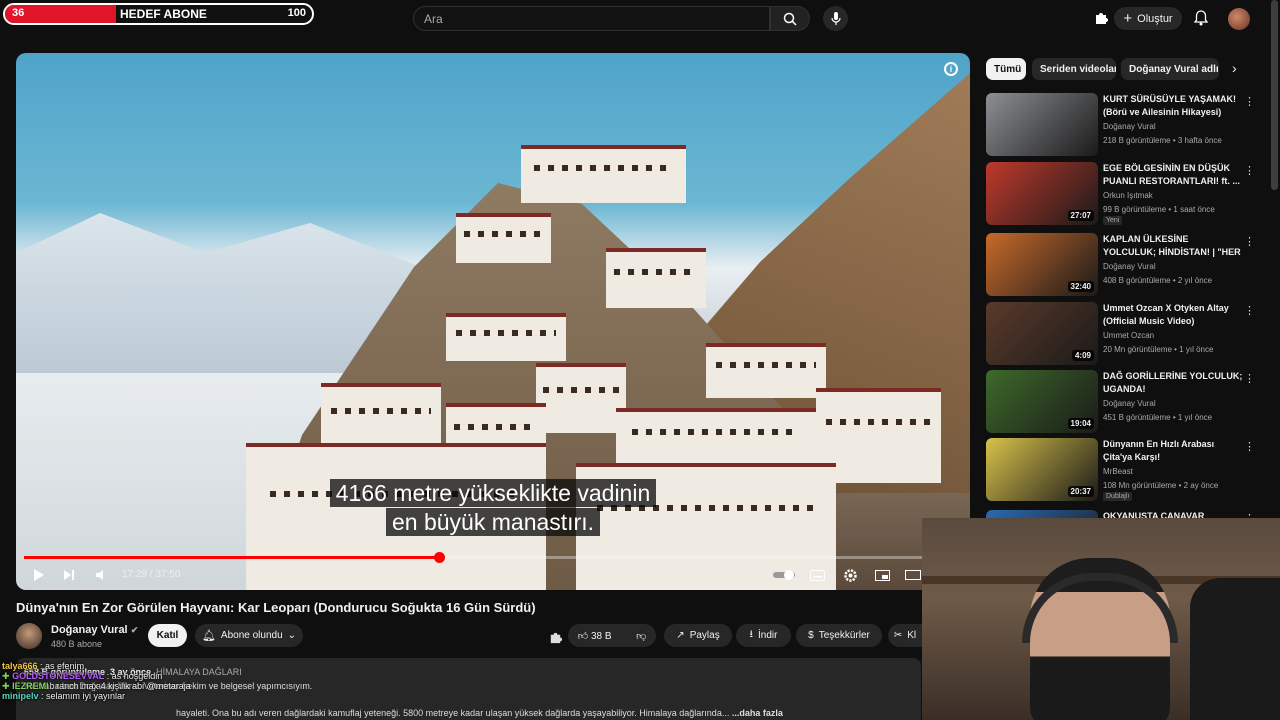 This screenshot has width=1280, height=720. Describe the element at coordinates (20, 696) in the screenshot. I see `chat-user: minipelv` at that location.